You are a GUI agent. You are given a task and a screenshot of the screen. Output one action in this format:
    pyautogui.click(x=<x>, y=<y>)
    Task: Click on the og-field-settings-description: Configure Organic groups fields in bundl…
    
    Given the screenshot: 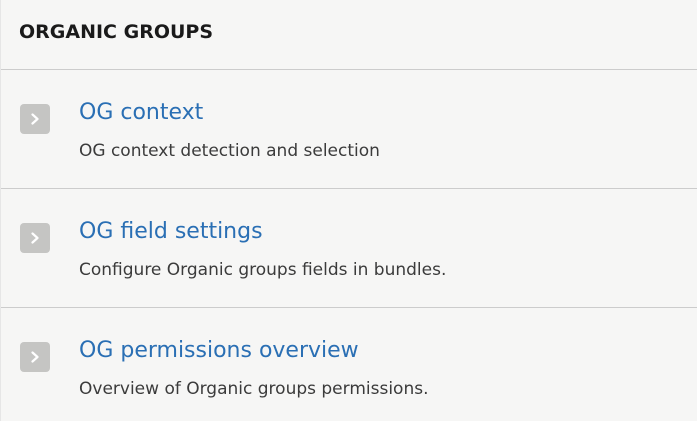 What is the action you would take?
    pyautogui.click(x=263, y=270)
    